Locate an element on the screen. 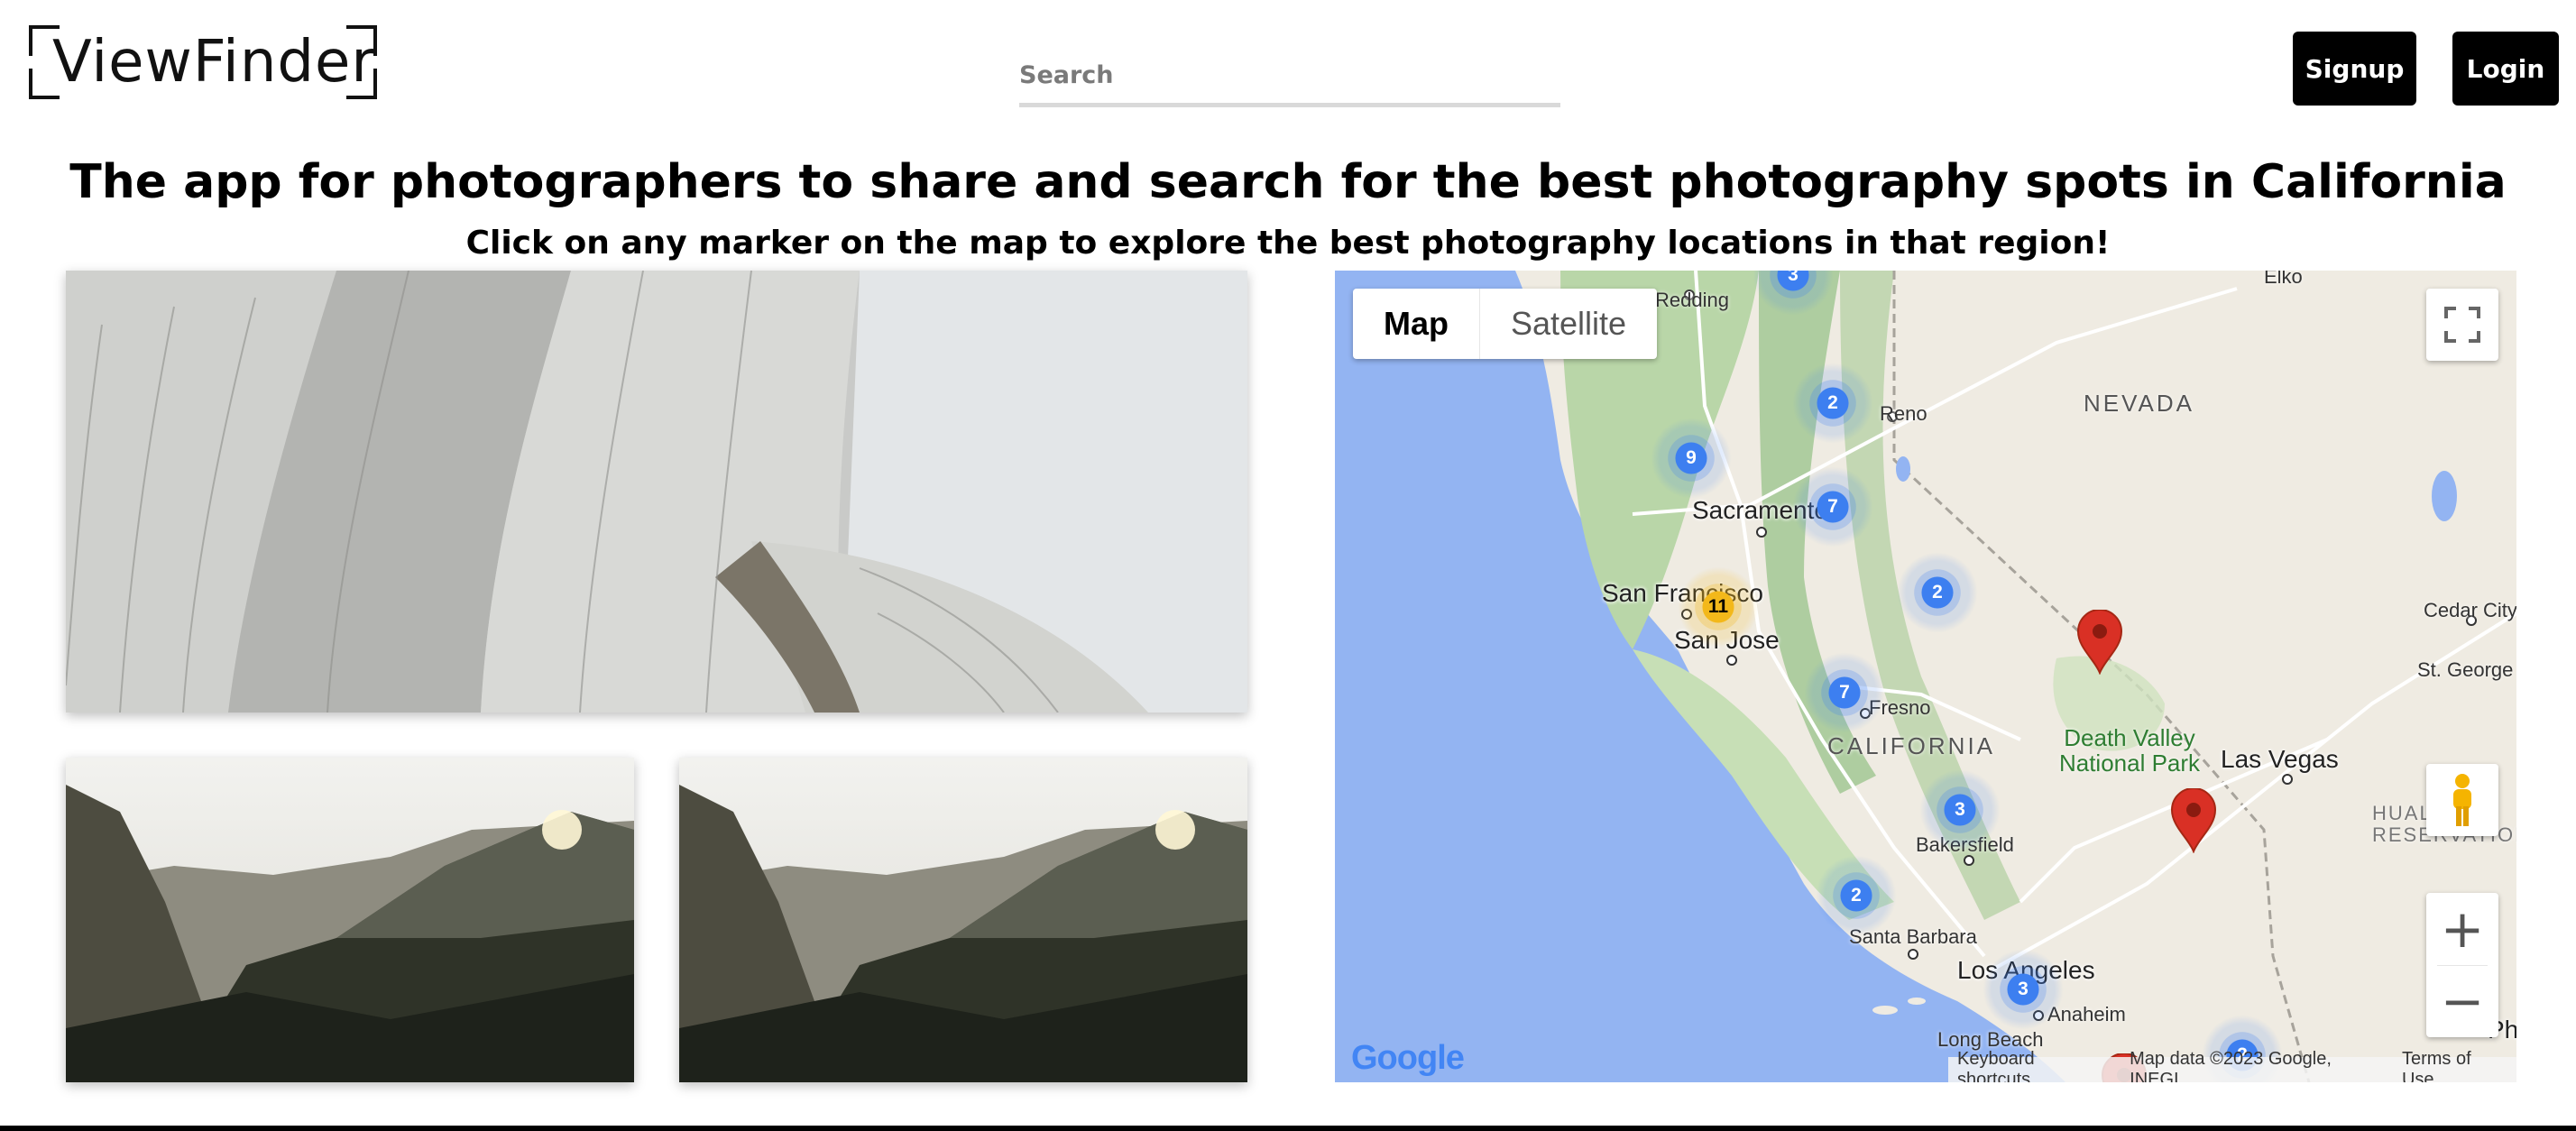 The width and height of the screenshot is (2576, 1131). search-input is located at coordinates (1290, 77).